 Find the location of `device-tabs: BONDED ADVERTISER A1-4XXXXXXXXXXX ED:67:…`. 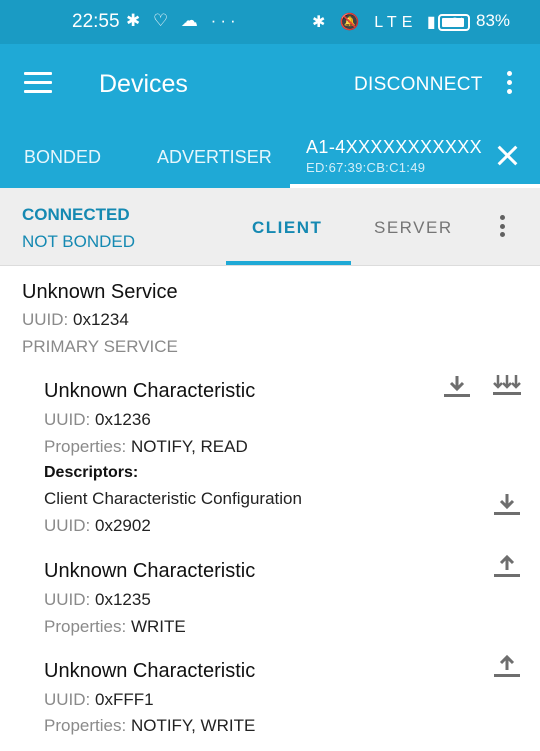

device-tabs: BONDED ADVERTISER A1-4XXXXXXXXXXX ED:67:… is located at coordinates (270, 156).